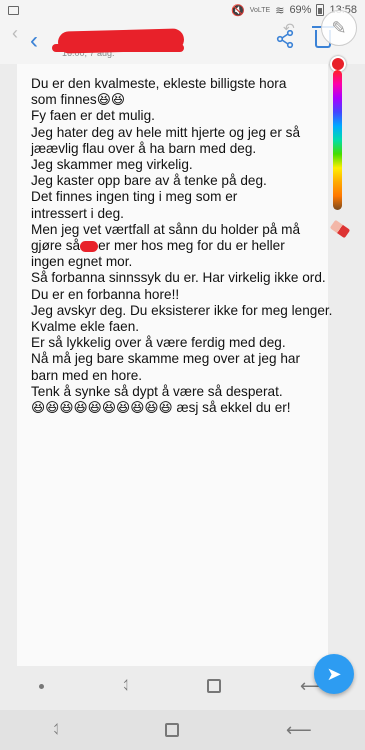 This screenshot has height=750, width=365. I want to click on redaction-mark, so click(89, 246).